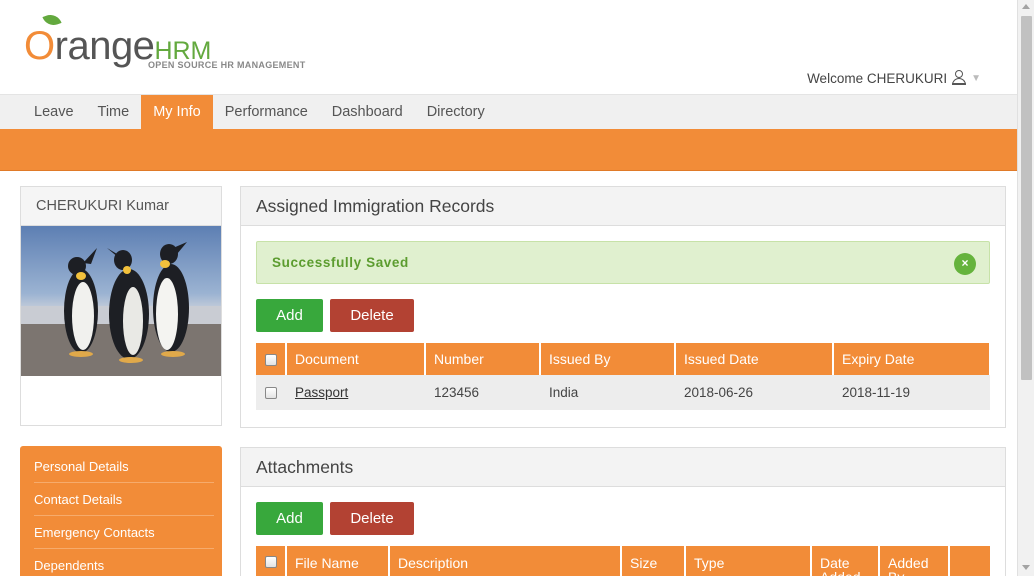  I want to click on cell-expiry-date: 2018-11-19, so click(911, 392).